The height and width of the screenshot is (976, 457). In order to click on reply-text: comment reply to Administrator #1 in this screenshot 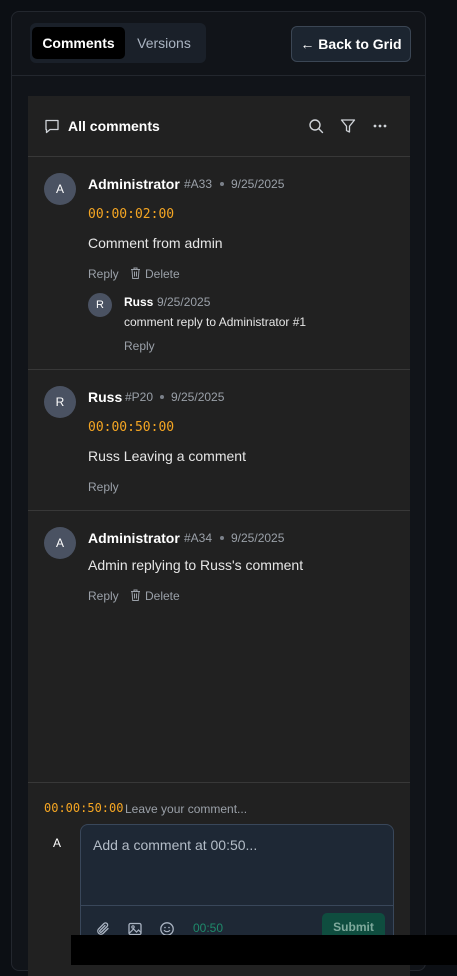, I will do `click(215, 322)`.